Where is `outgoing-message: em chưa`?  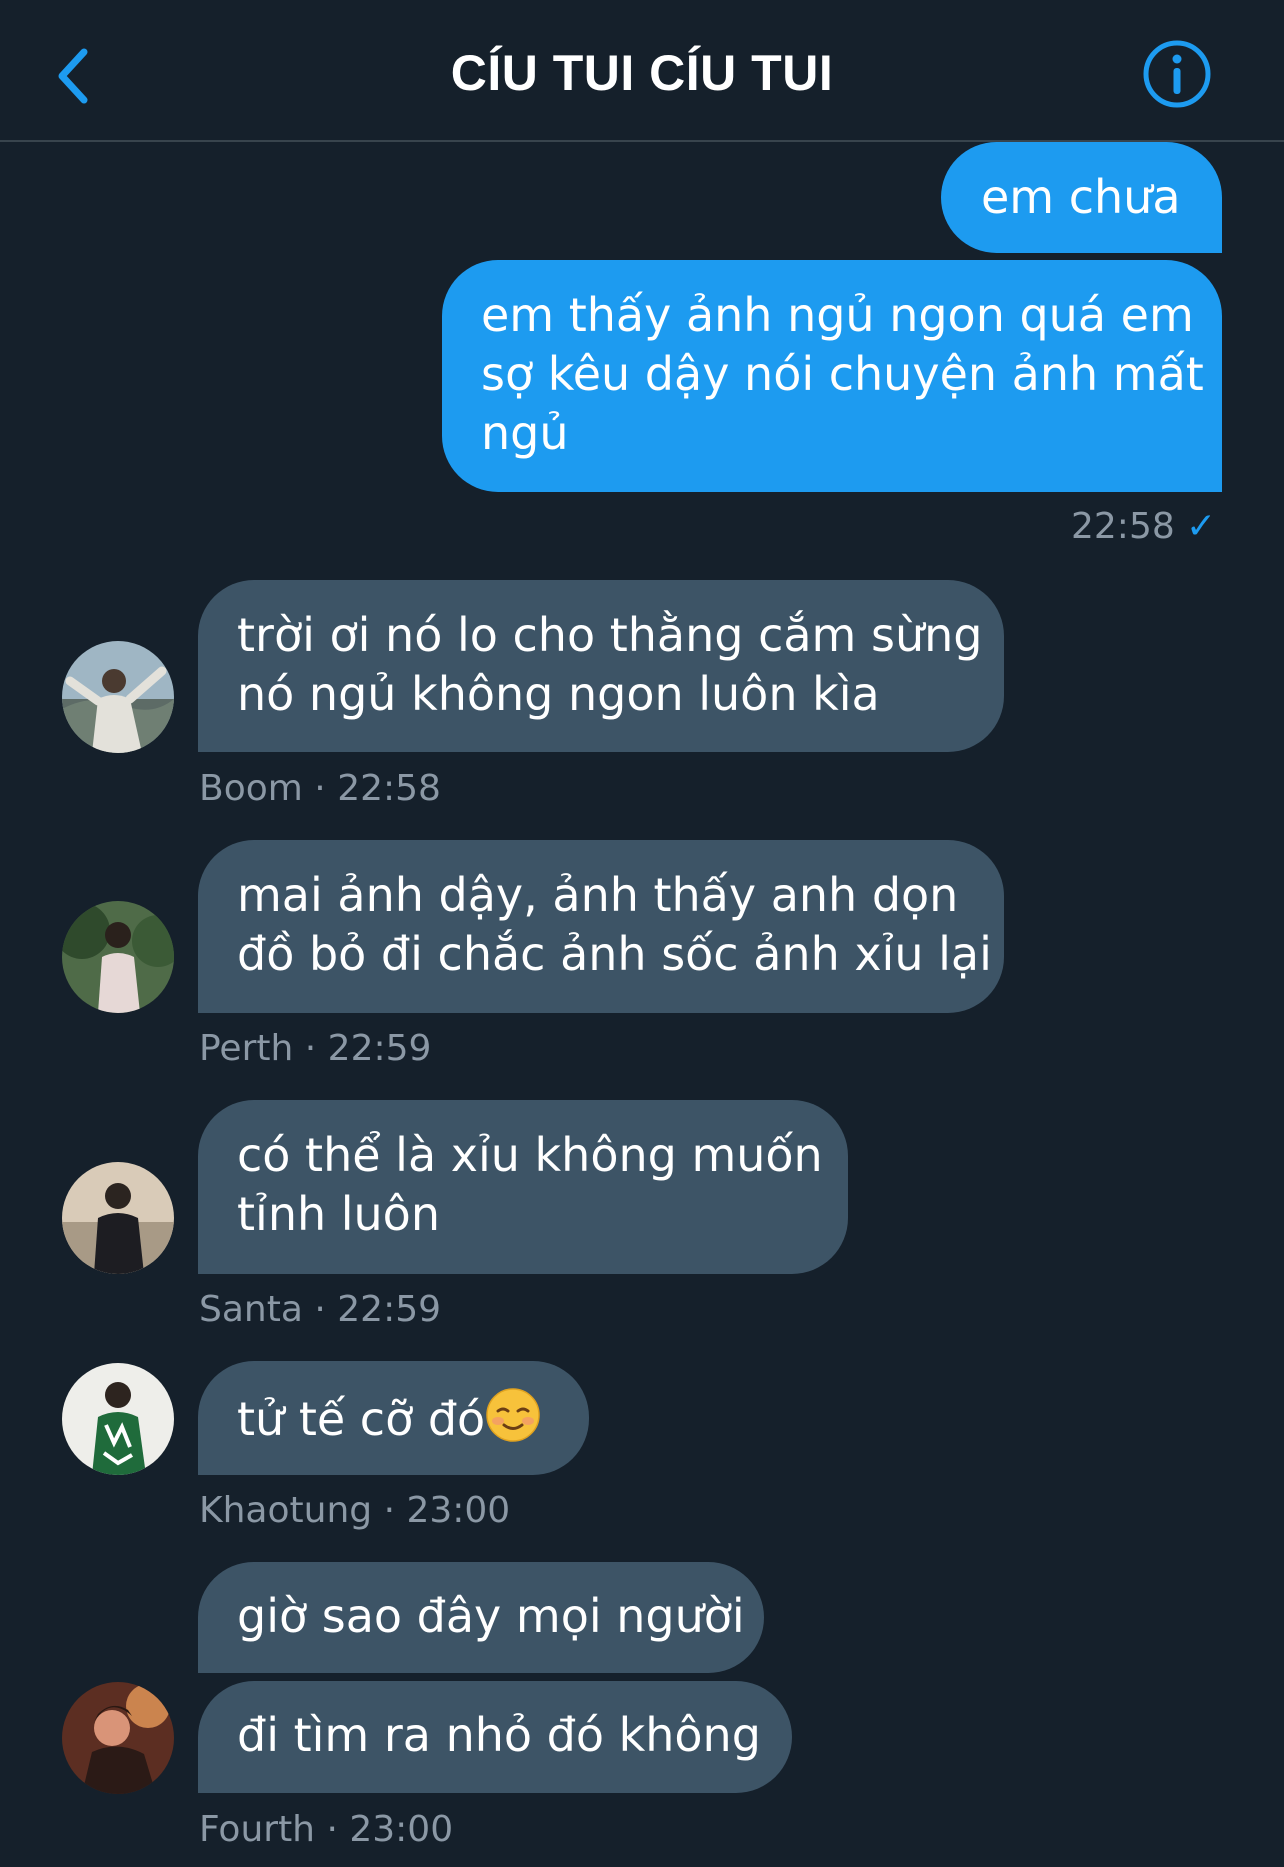 outgoing-message: em chưa is located at coordinates (1081, 197).